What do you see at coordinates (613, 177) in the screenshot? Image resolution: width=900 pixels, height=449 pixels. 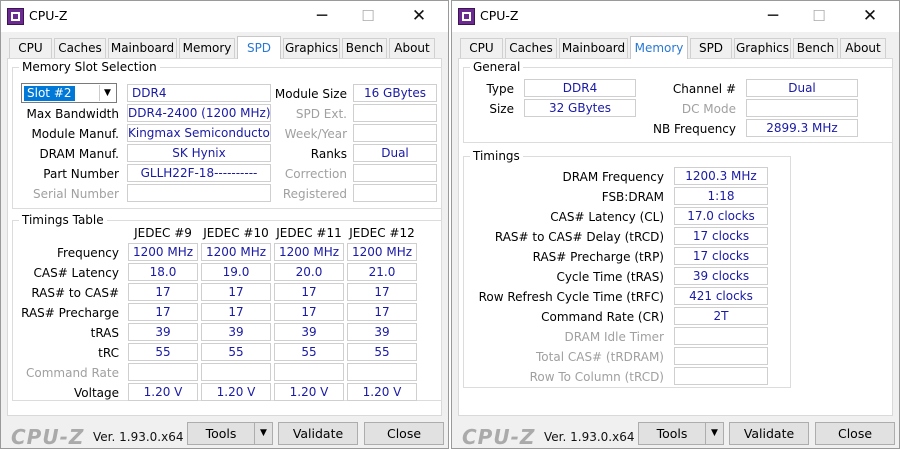 I see `timing-row-label: DRAM Frequency` at bounding box center [613, 177].